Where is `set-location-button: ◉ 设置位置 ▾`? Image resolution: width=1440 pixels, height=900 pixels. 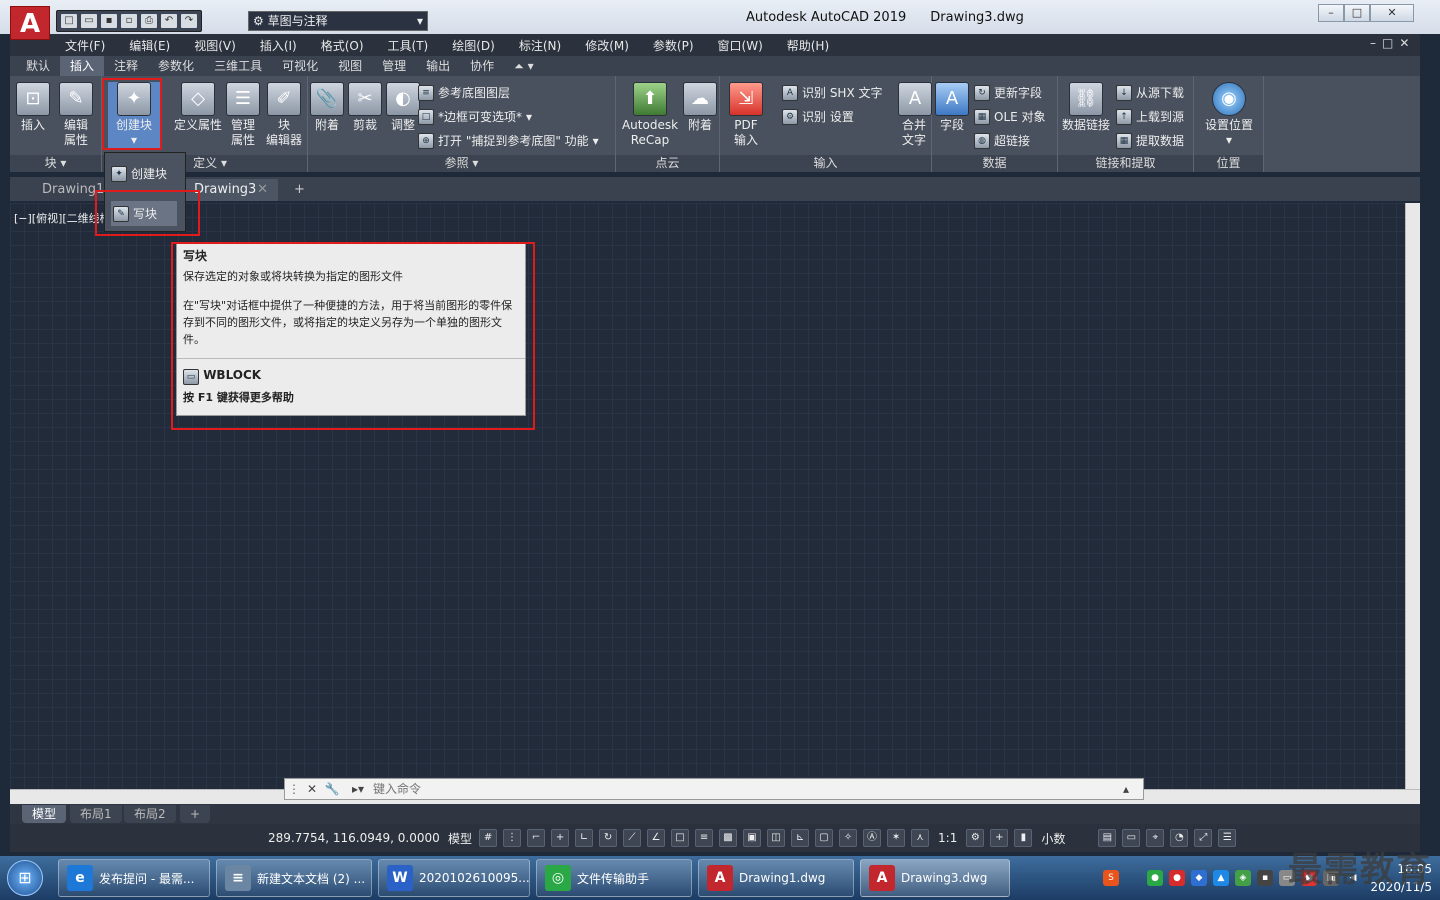
set-location-button: ◉ 设置位置 ▾ is located at coordinates (1229, 115).